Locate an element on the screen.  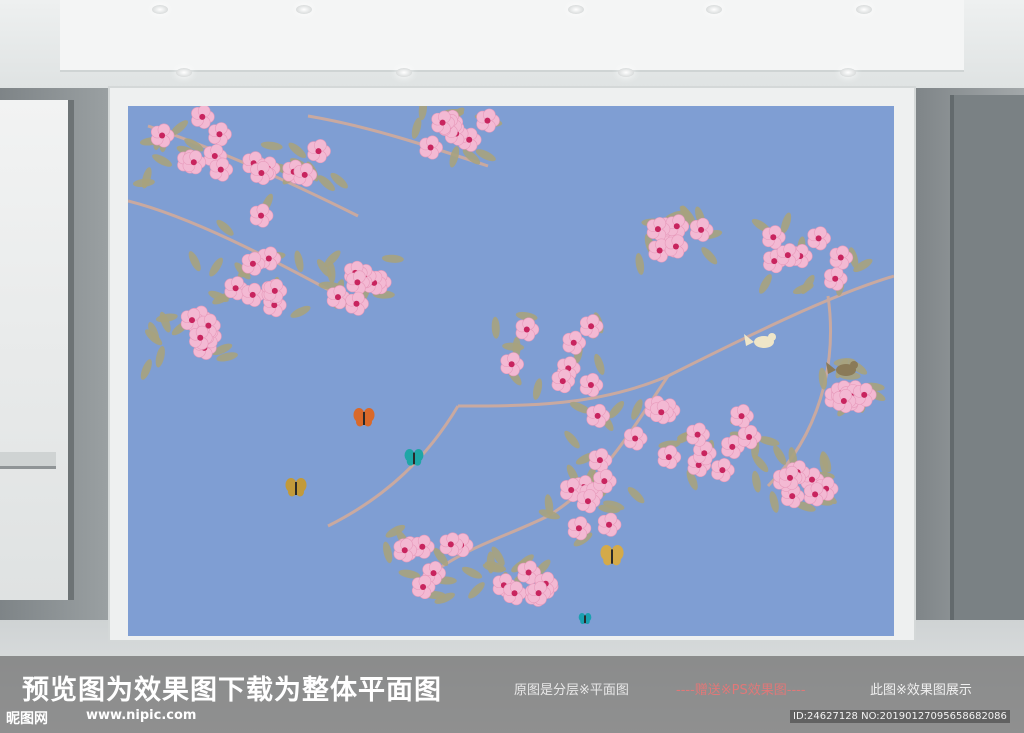
watermark-logo: 昵图网 is located at coordinates (27, 719).